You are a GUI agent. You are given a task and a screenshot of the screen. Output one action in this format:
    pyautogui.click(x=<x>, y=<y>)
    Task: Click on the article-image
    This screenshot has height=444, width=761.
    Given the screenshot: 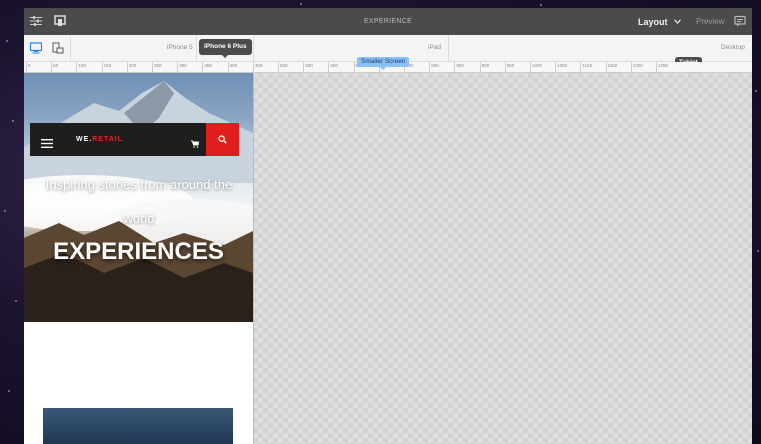 What is the action you would take?
    pyautogui.click(x=138, y=426)
    